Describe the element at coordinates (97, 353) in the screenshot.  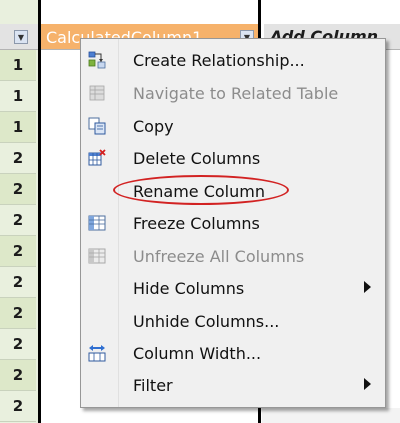
I see `column-width-icon` at that location.